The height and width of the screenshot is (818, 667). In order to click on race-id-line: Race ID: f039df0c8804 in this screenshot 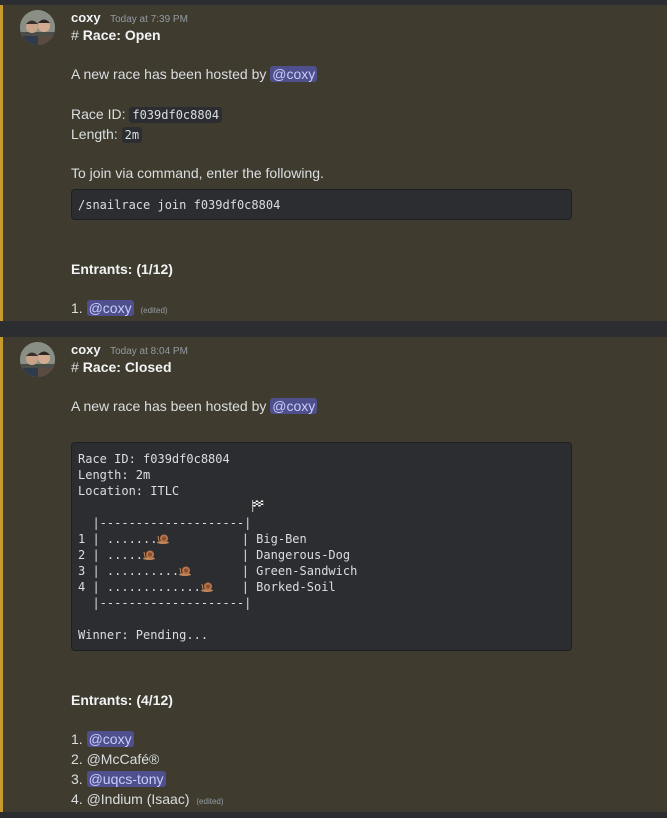, I will do `click(147, 114)`.